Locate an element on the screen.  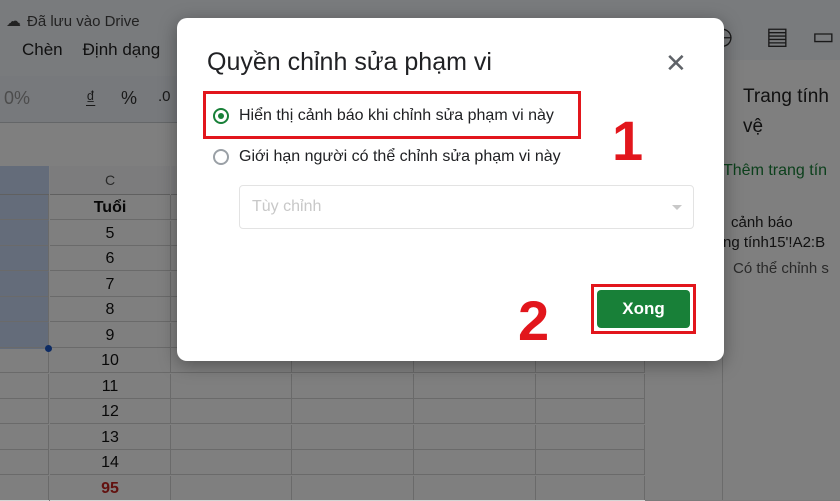
done-button: Xong is located at coordinates (643, 309).